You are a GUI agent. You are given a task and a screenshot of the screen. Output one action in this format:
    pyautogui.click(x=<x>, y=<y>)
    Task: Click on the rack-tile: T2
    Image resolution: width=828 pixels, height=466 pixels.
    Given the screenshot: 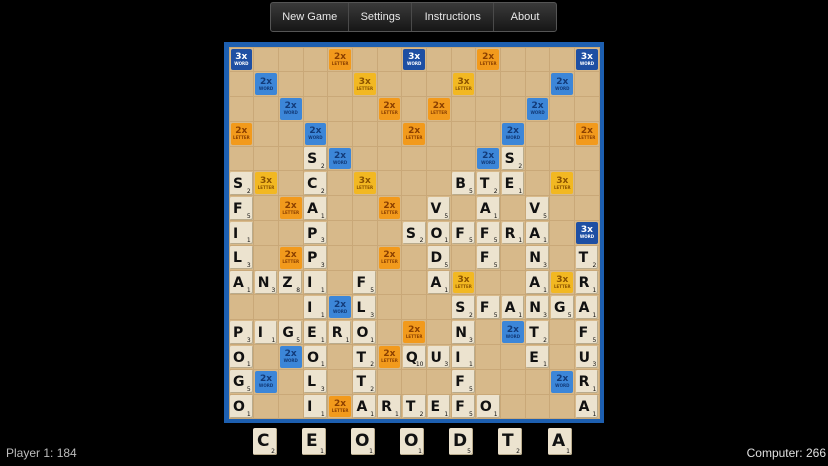 What is the action you would take?
    pyautogui.click(x=510, y=441)
    